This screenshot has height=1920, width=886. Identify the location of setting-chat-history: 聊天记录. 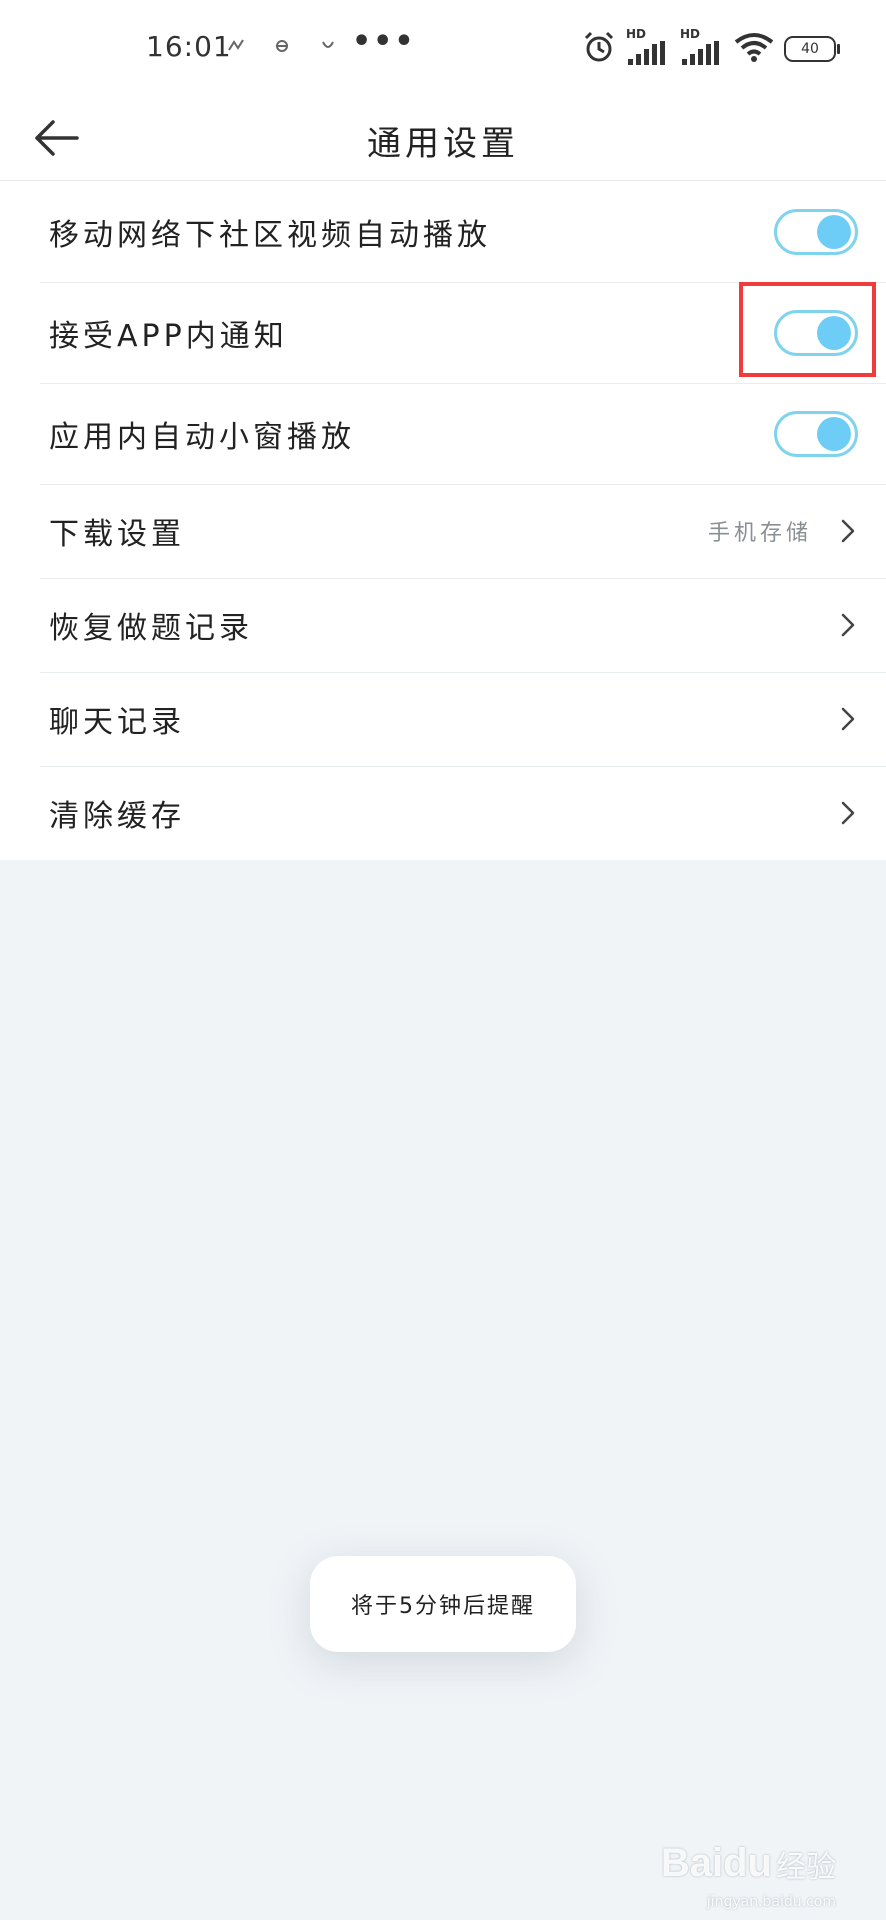
(443, 719).